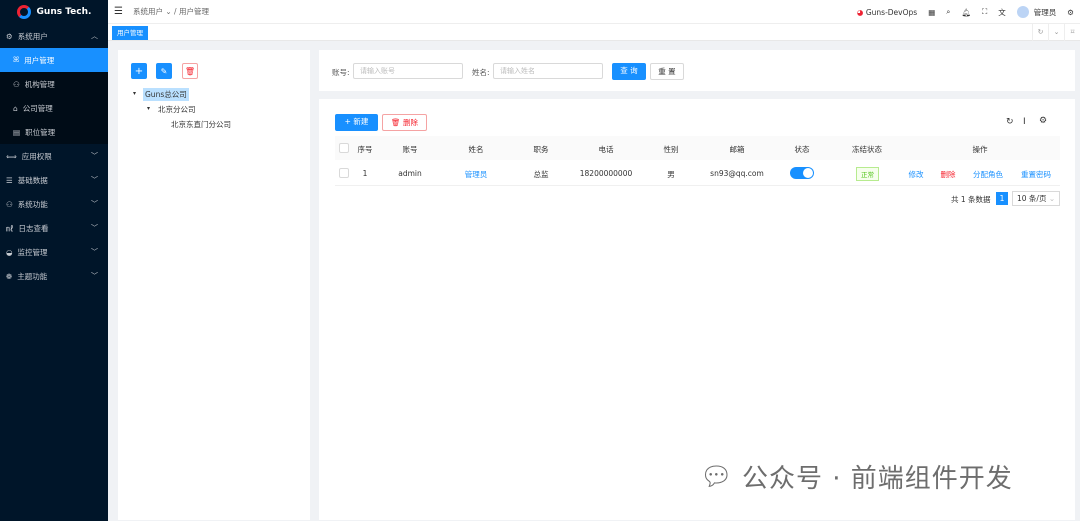 This screenshot has width=1080, height=521. Describe the element at coordinates (166, 94) in the screenshot. I see `tree-node: Guns总公司` at that location.